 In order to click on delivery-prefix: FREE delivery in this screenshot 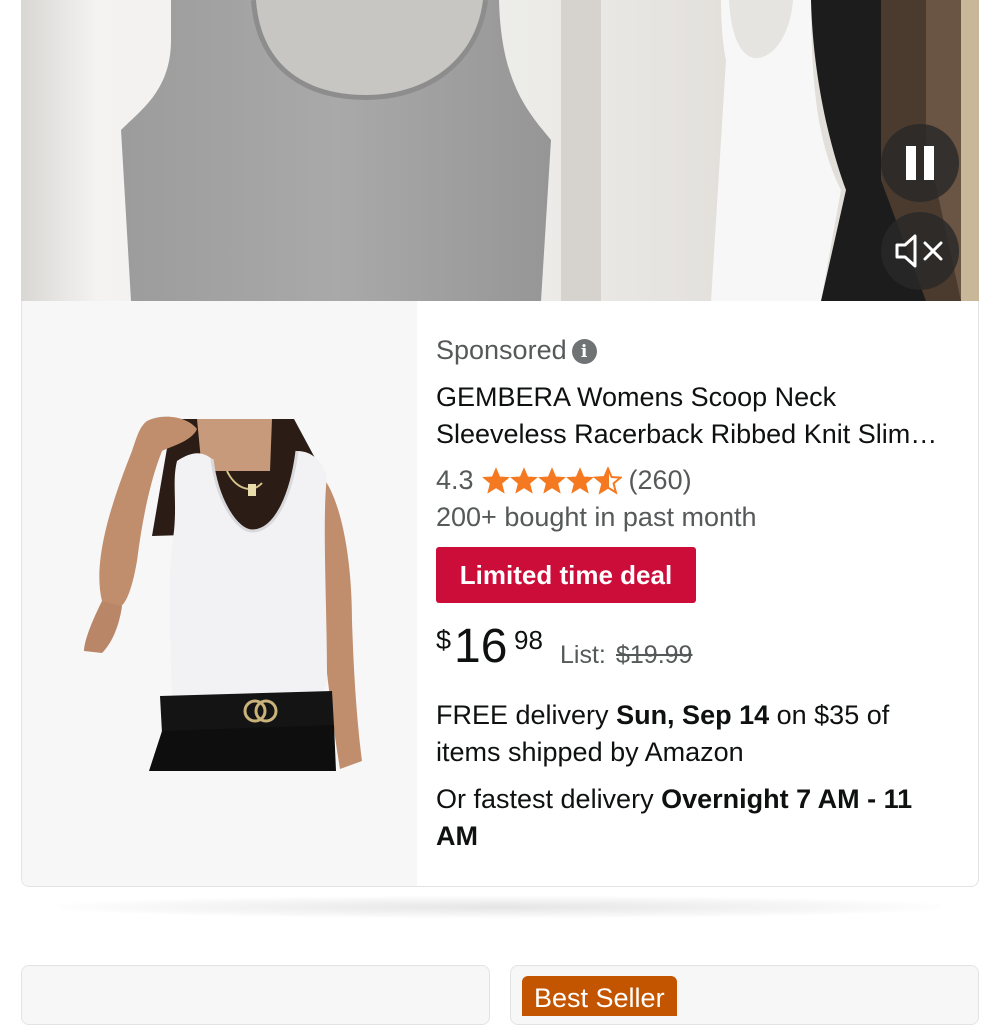, I will do `click(526, 715)`.